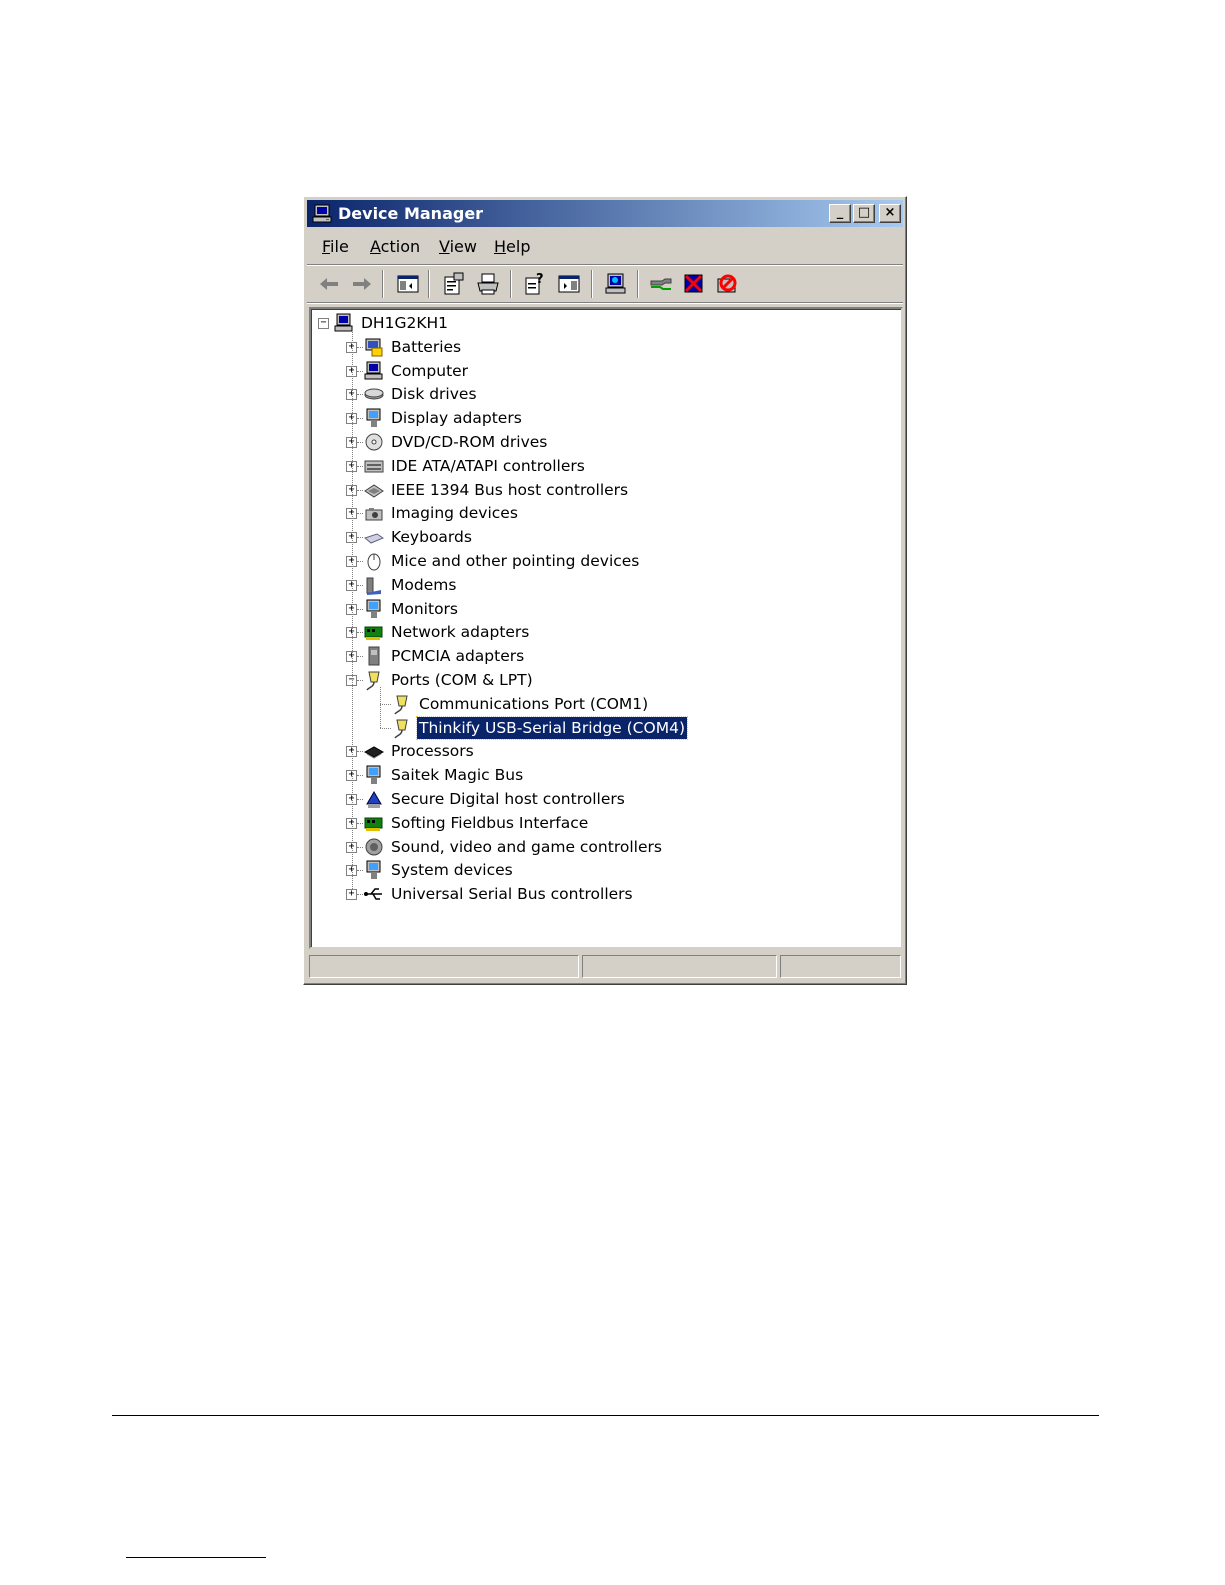 Image resolution: width=1225 pixels, height=1585 pixels. Describe the element at coordinates (606, 632) in the screenshot. I see `tree-category: + Network adapters` at that location.